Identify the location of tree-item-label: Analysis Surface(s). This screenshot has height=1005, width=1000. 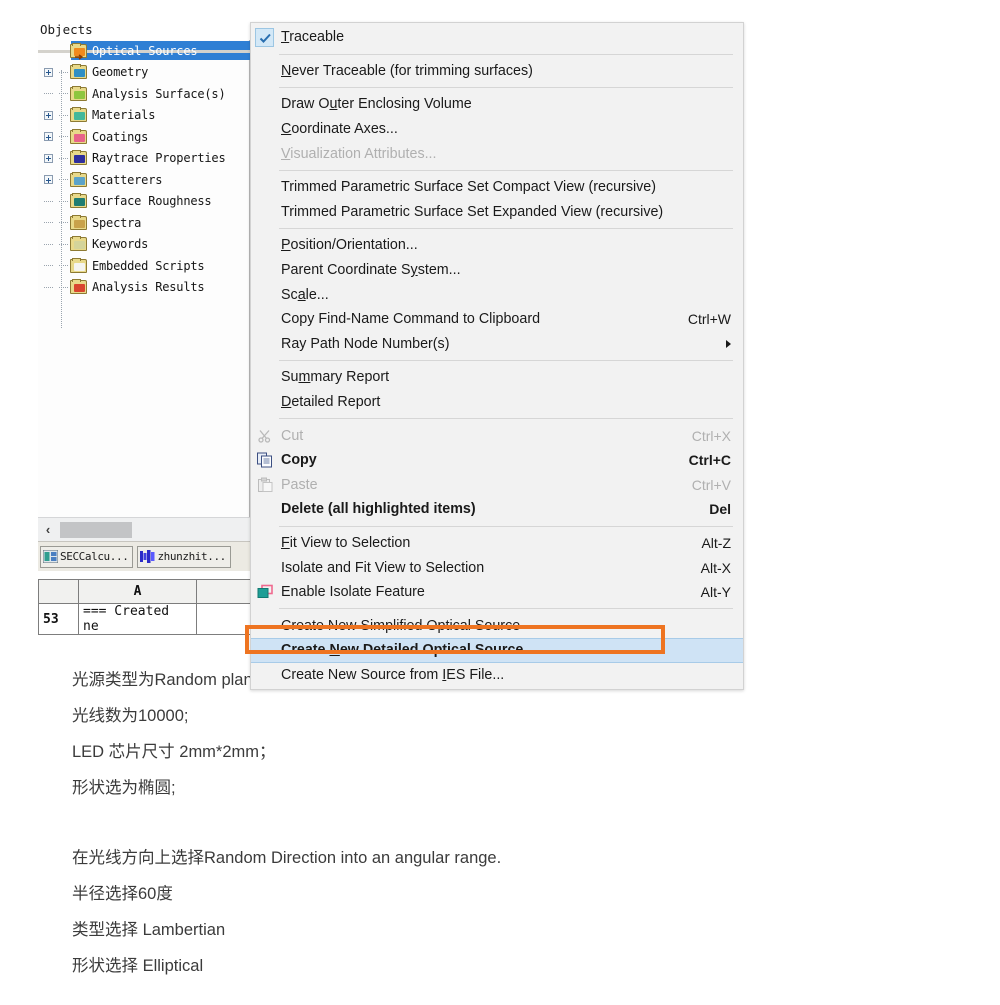
(159, 93).